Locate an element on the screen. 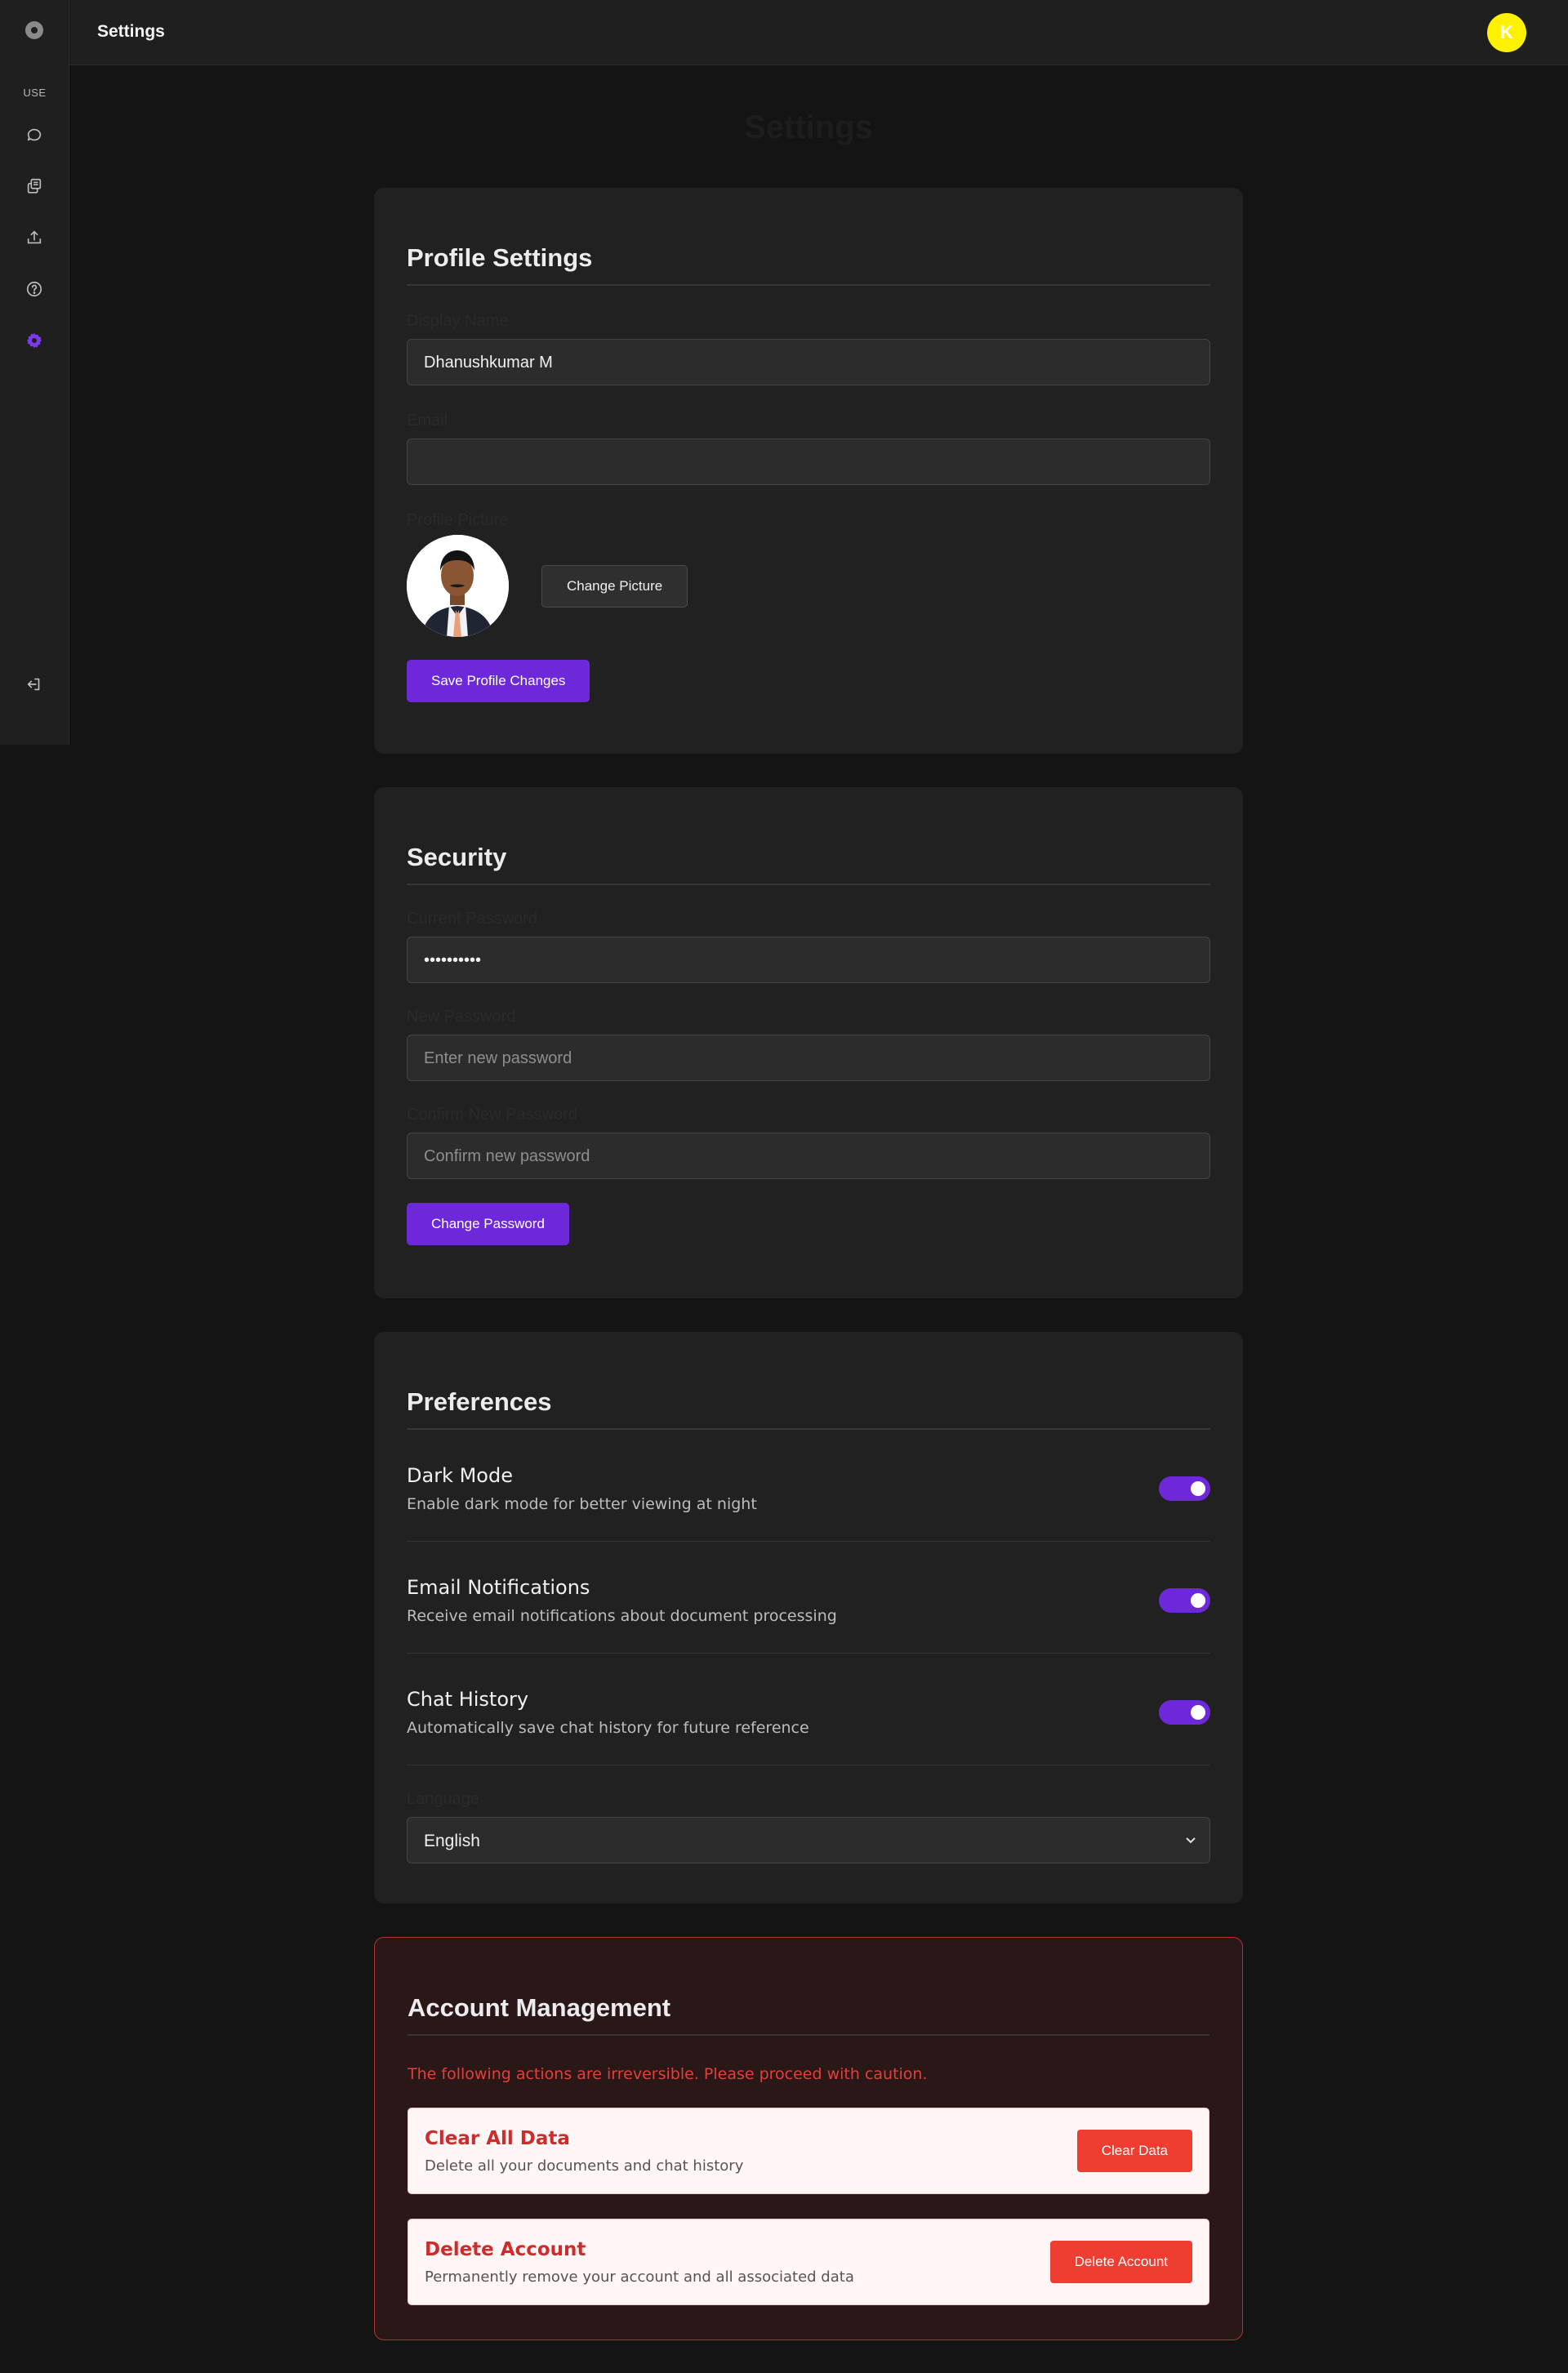 This screenshot has width=1568, height=2373. app-logo-icon is located at coordinates (34, 30).